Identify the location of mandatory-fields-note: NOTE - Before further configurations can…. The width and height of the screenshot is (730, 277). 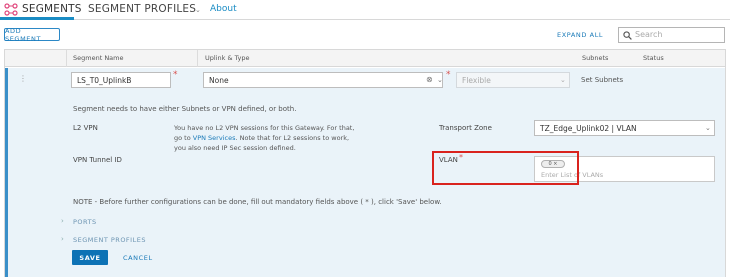
(257, 202).